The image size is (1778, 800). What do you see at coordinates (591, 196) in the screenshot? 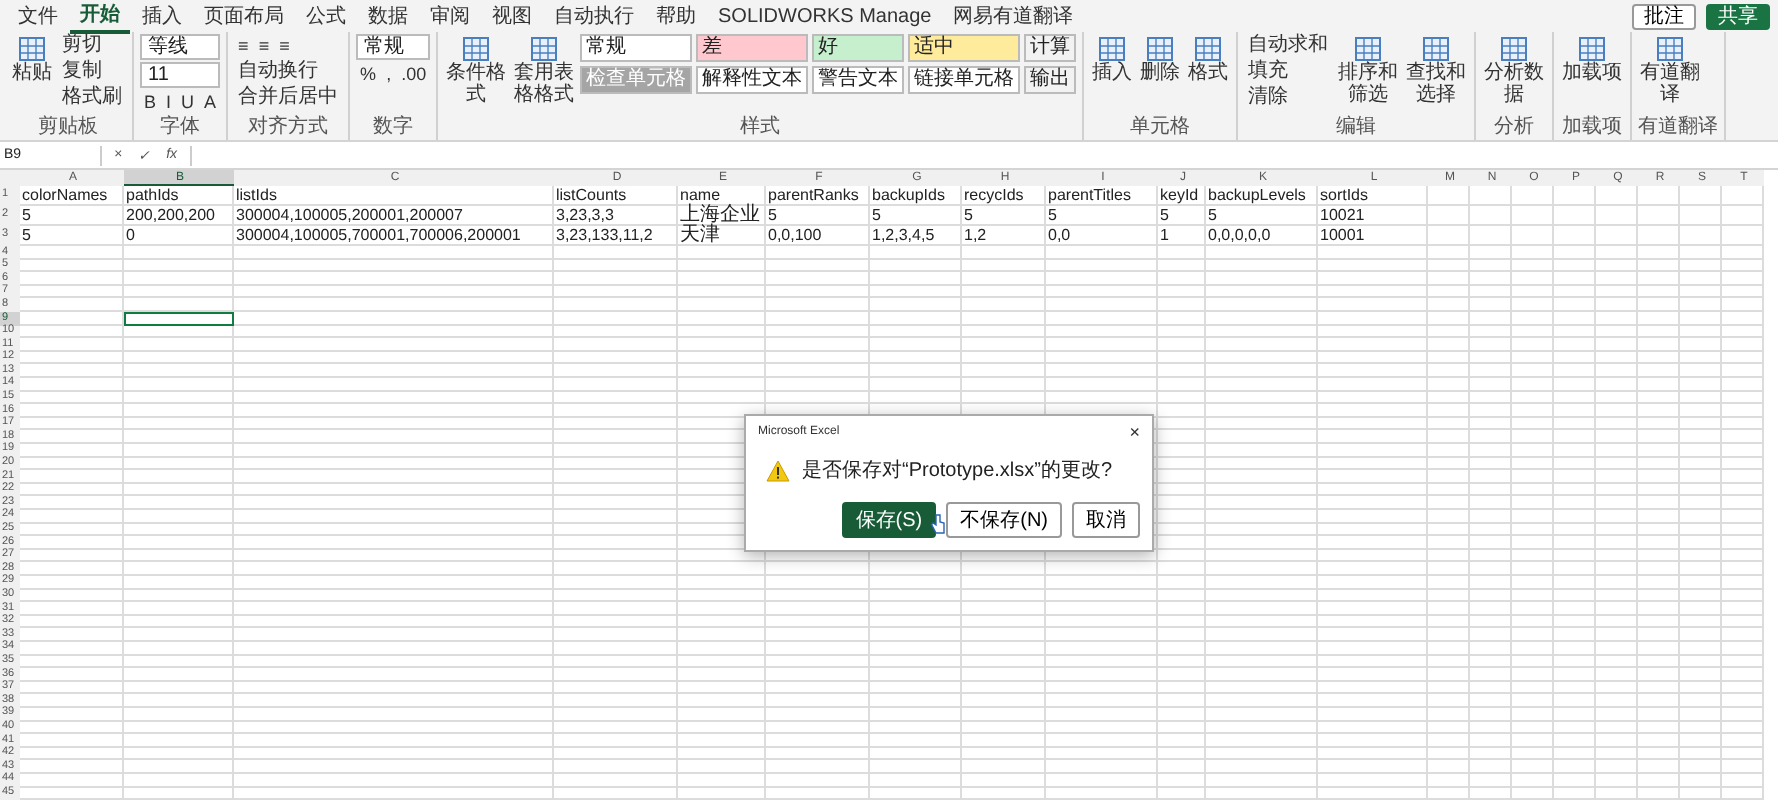
I see `table-cell-text: listCounts` at bounding box center [591, 196].